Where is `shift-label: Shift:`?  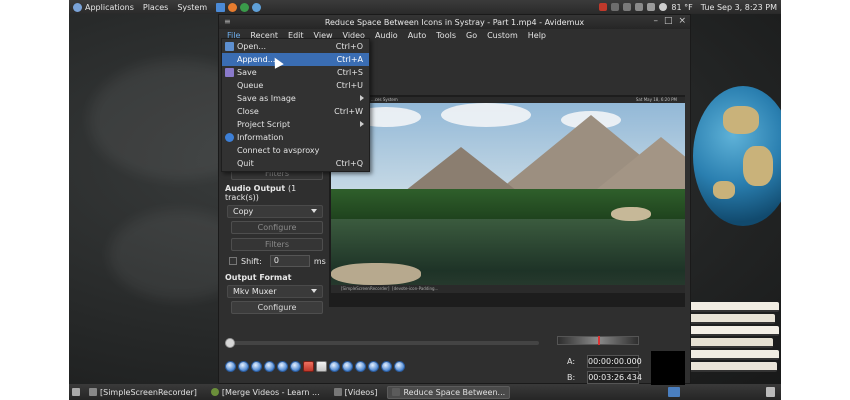 shift-label: Shift: is located at coordinates (251, 261).